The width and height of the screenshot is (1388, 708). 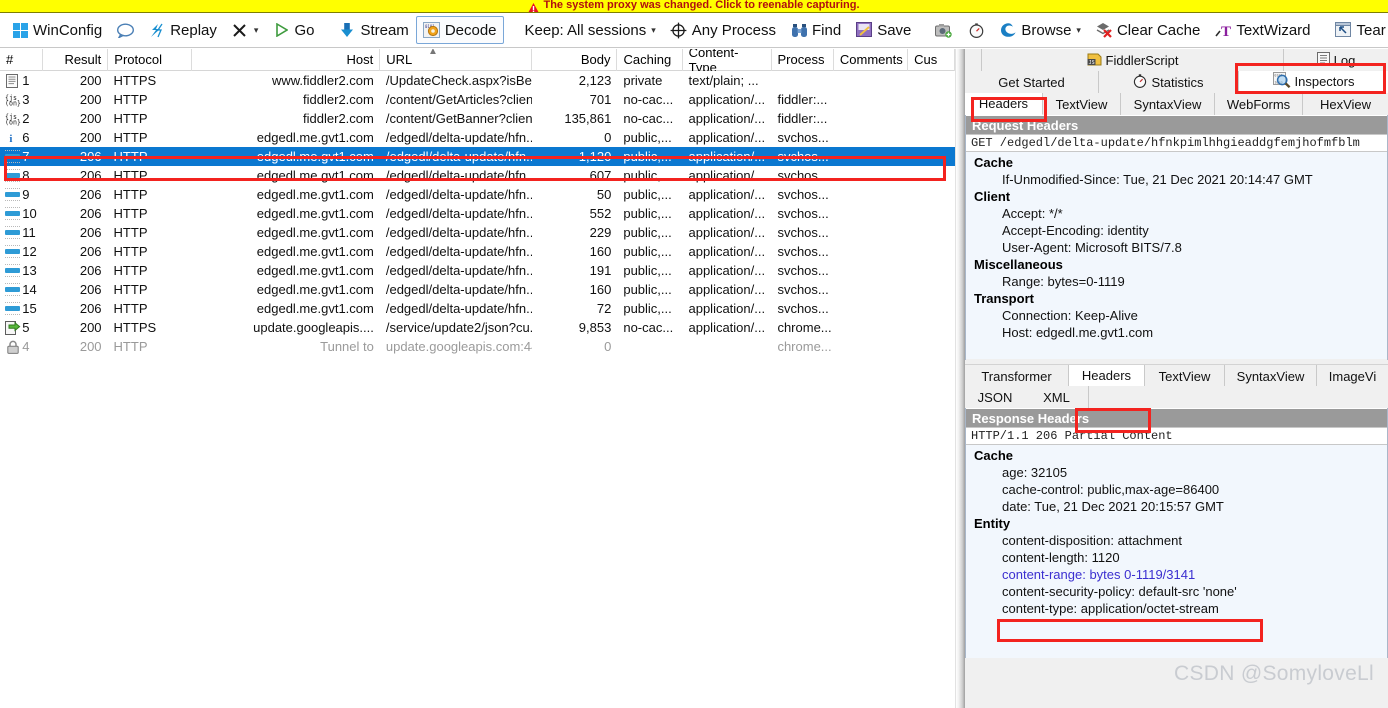 What do you see at coordinates (1271, 376) in the screenshot?
I see `tab-response-syntaxview: SyntaxView` at bounding box center [1271, 376].